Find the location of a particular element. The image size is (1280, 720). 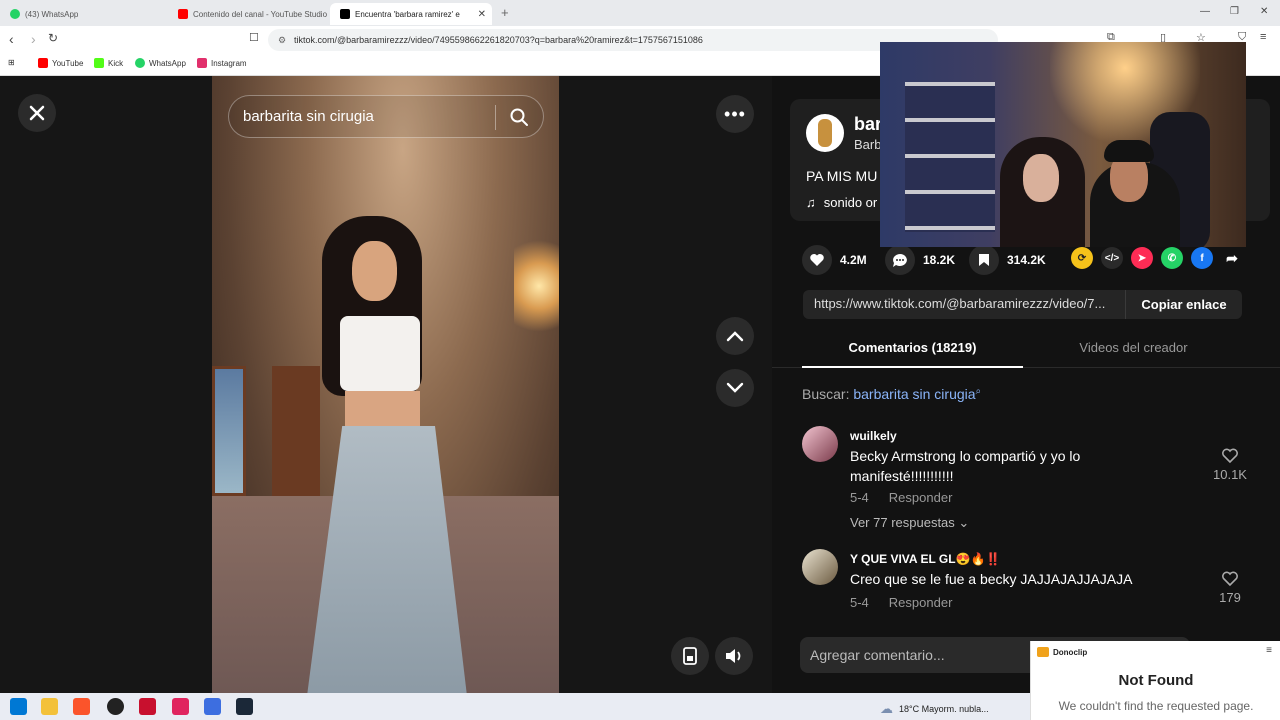

tab-comments: Comentarios (18219) is located at coordinates (912, 347).